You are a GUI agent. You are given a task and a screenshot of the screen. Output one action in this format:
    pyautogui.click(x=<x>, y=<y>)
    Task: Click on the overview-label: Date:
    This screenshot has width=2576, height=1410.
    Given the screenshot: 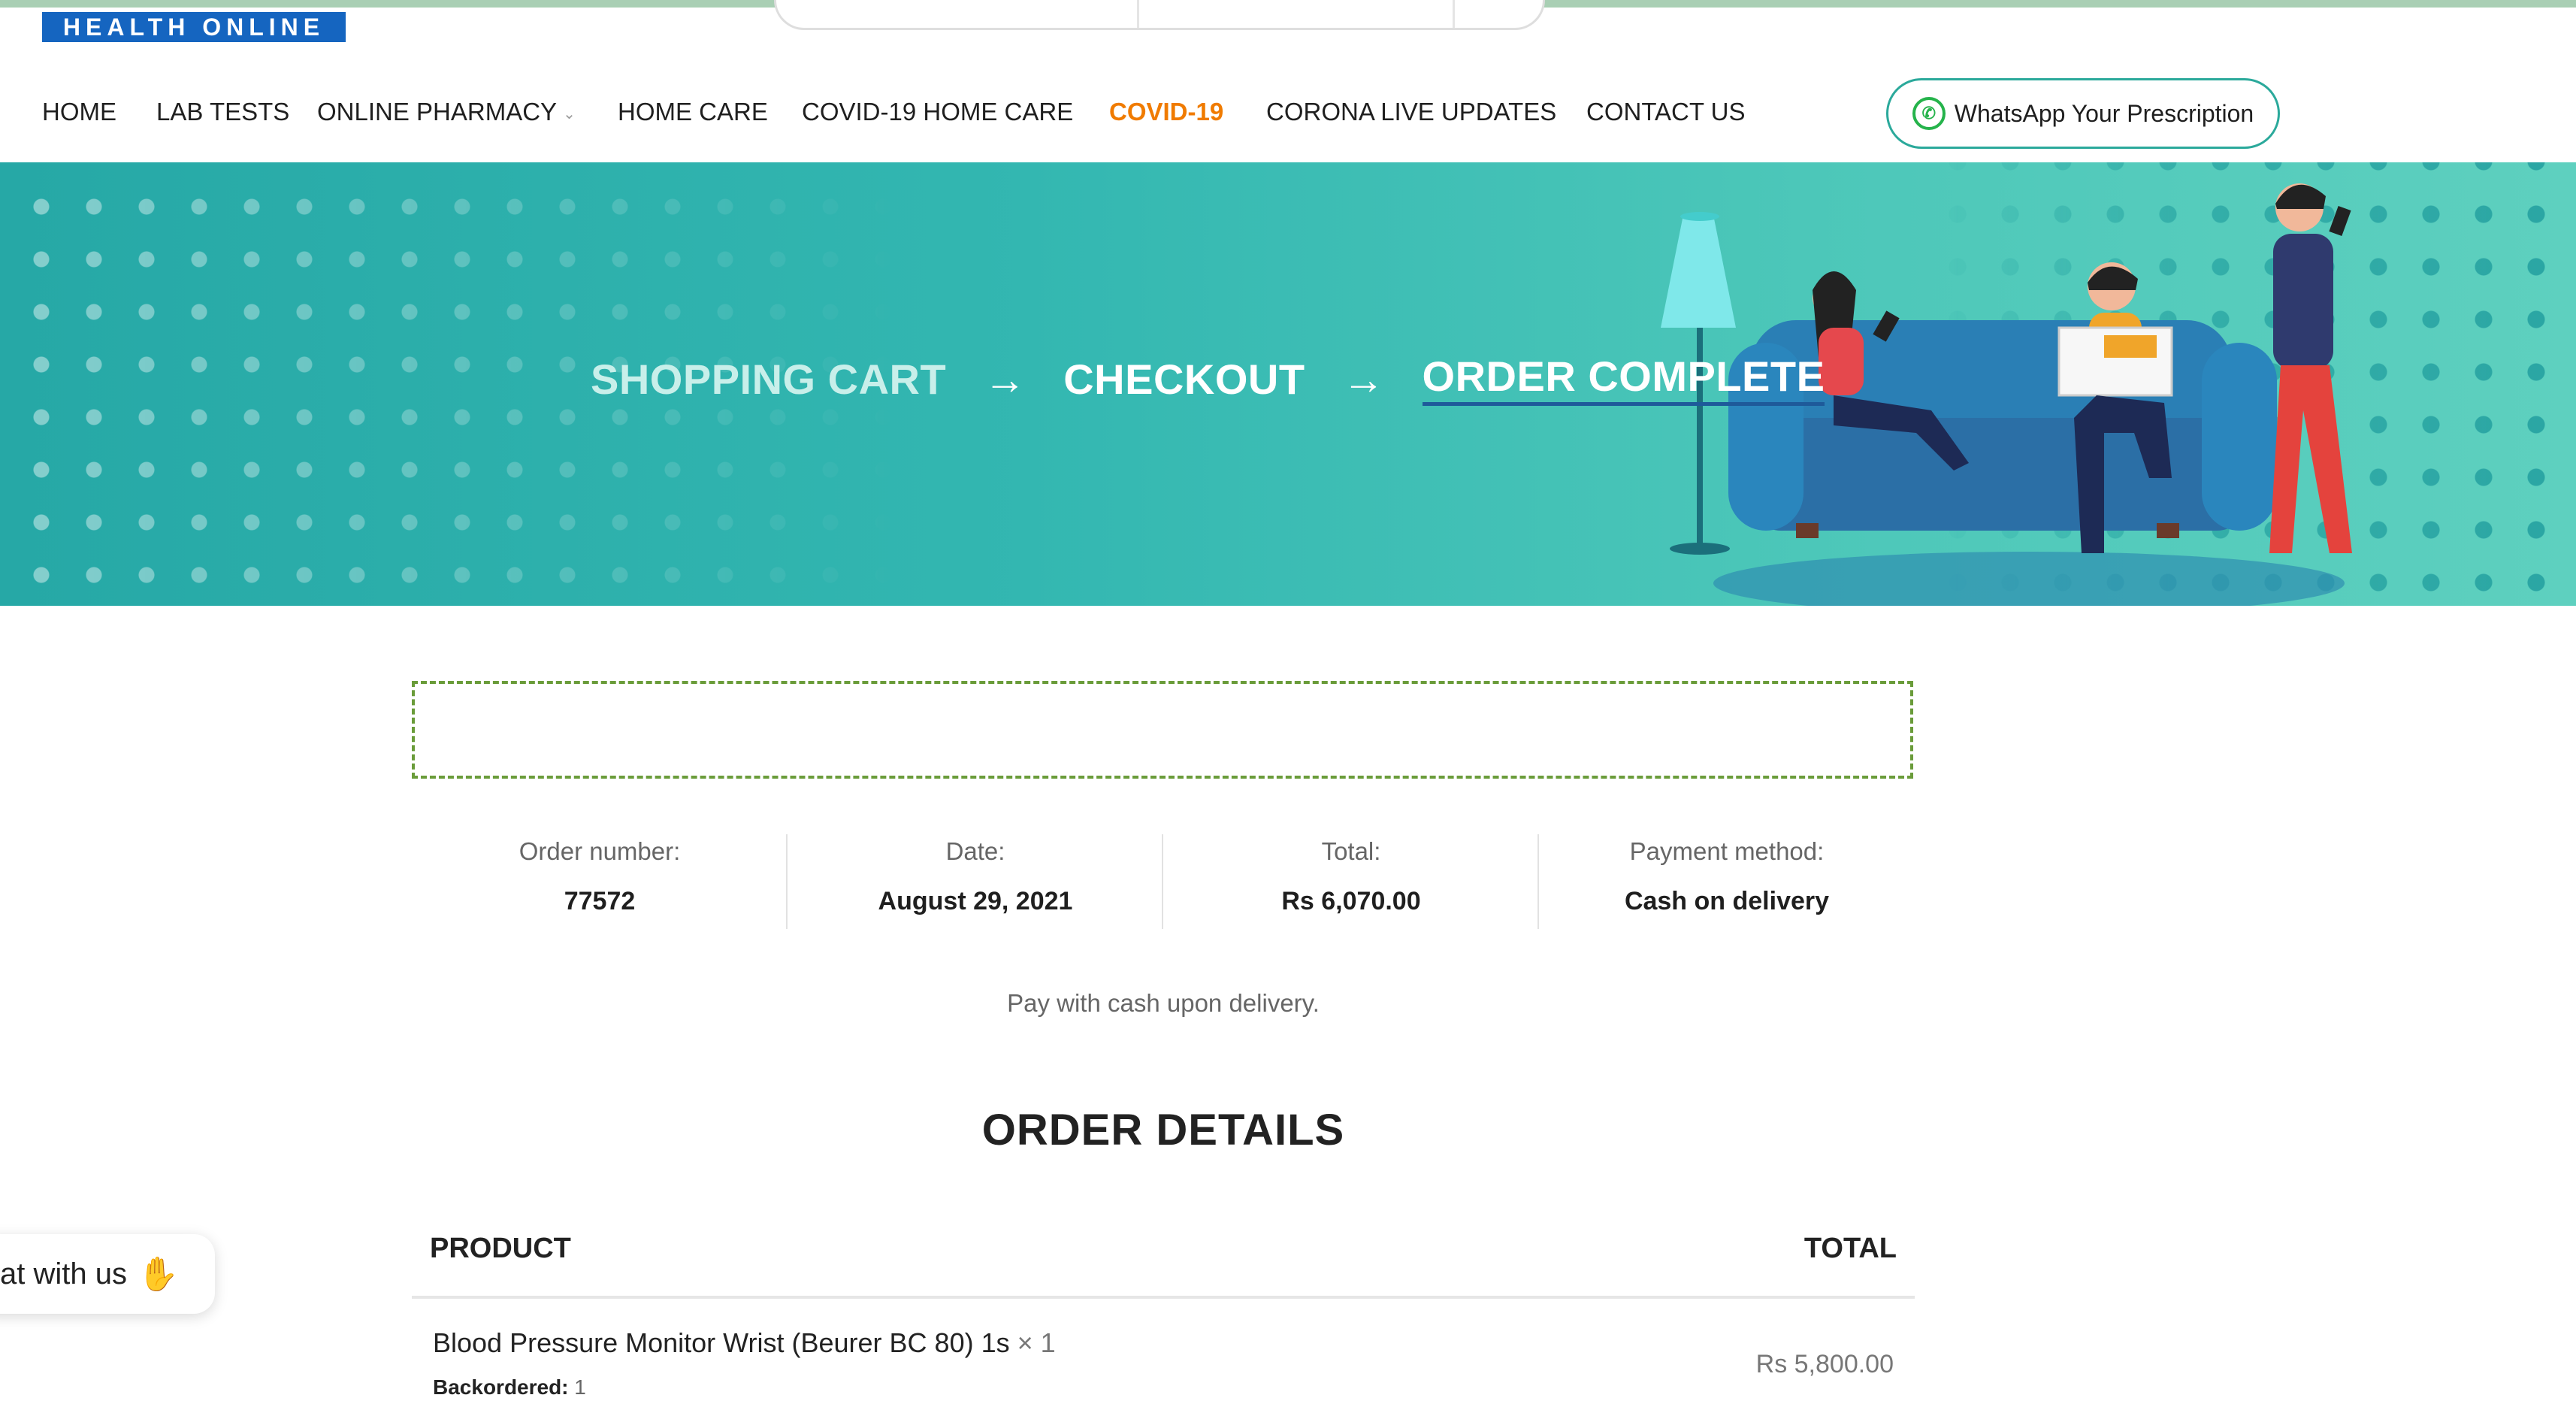 What is the action you would take?
    pyautogui.click(x=975, y=851)
    